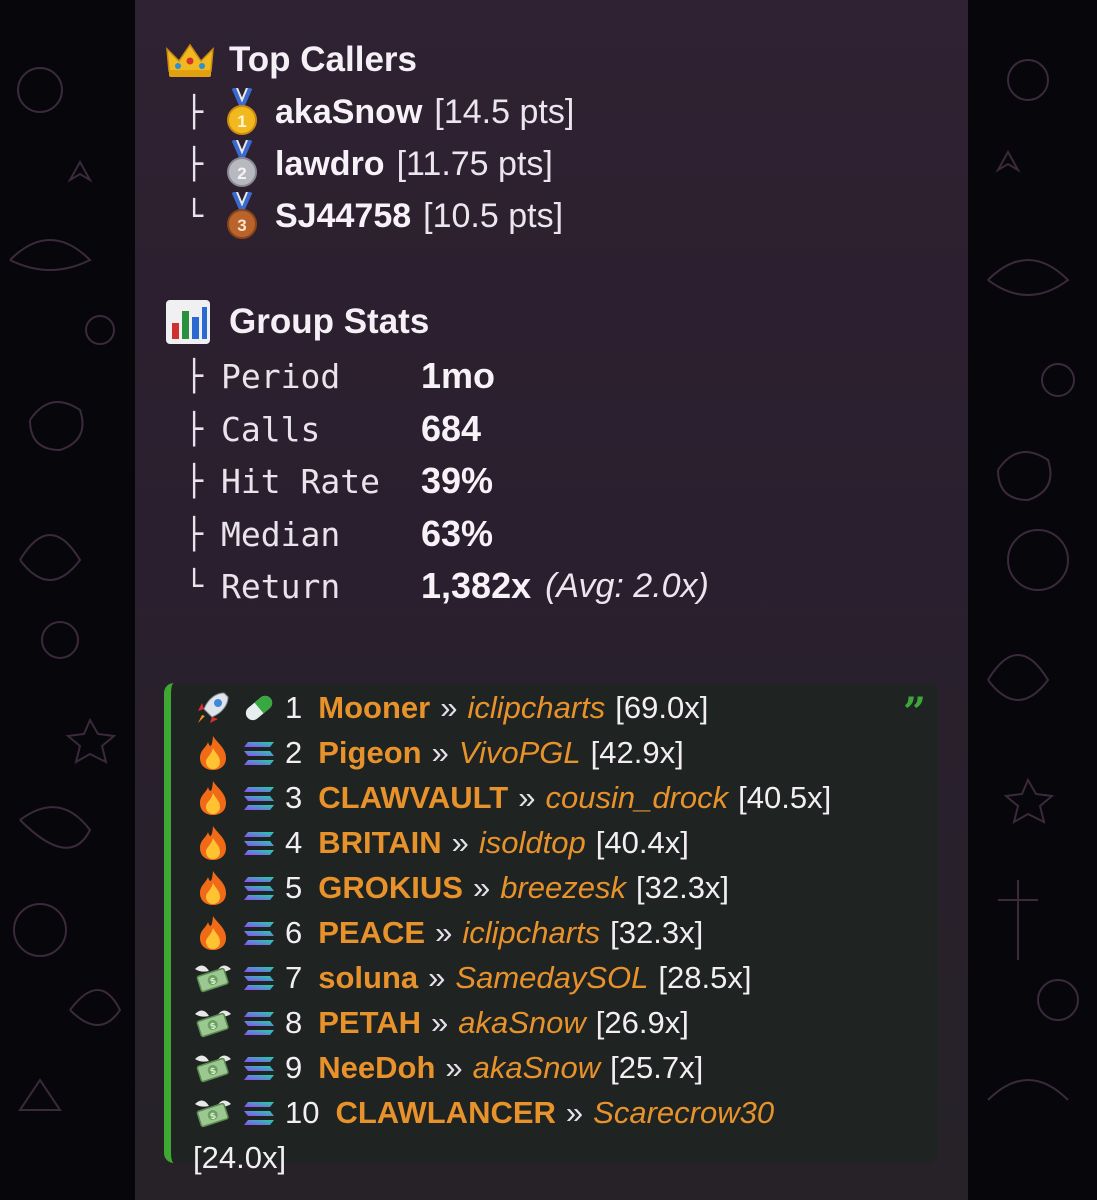 This screenshot has height=1200, width=1097. What do you see at coordinates (657, 932) in the screenshot?
I see `multiplier: [32.3x]` at bounding box center [657, 932].